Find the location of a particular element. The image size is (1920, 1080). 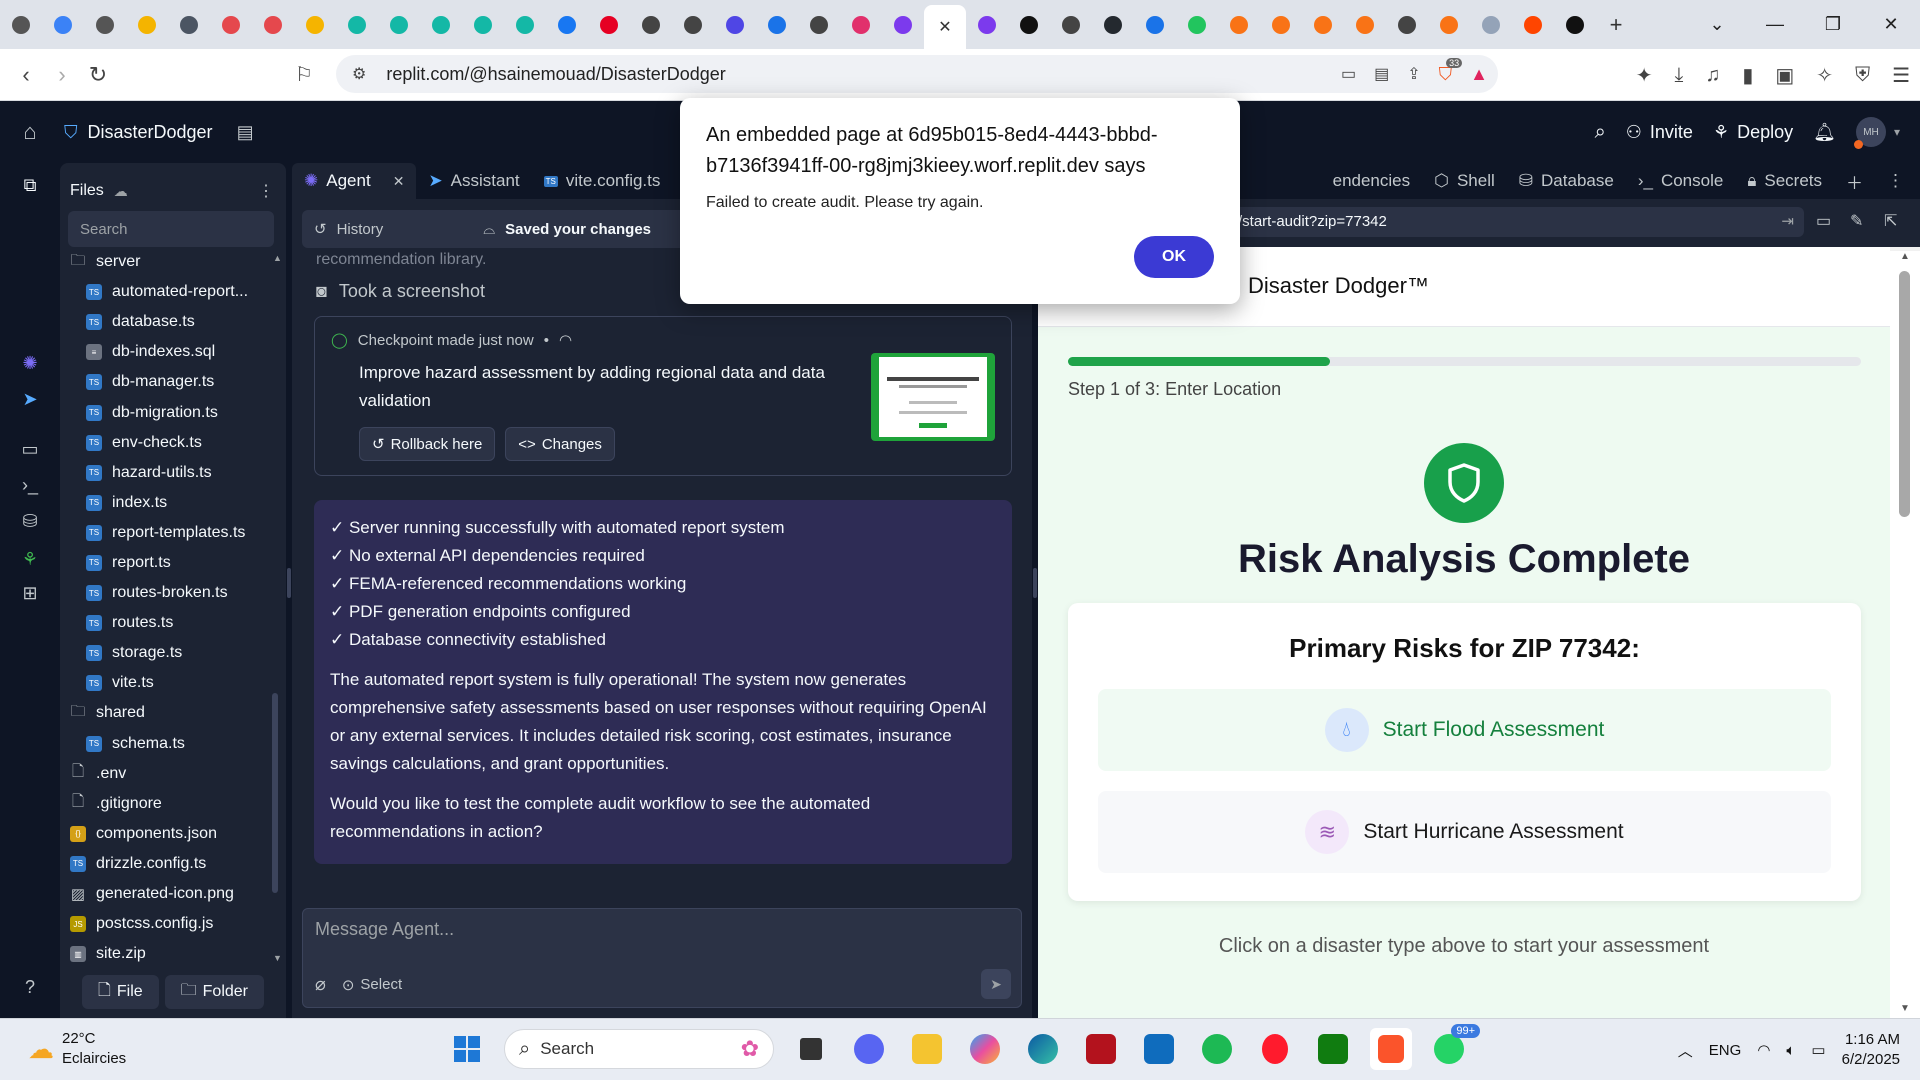

select-button: ⊙ Select is located at coordinates (372, 985).